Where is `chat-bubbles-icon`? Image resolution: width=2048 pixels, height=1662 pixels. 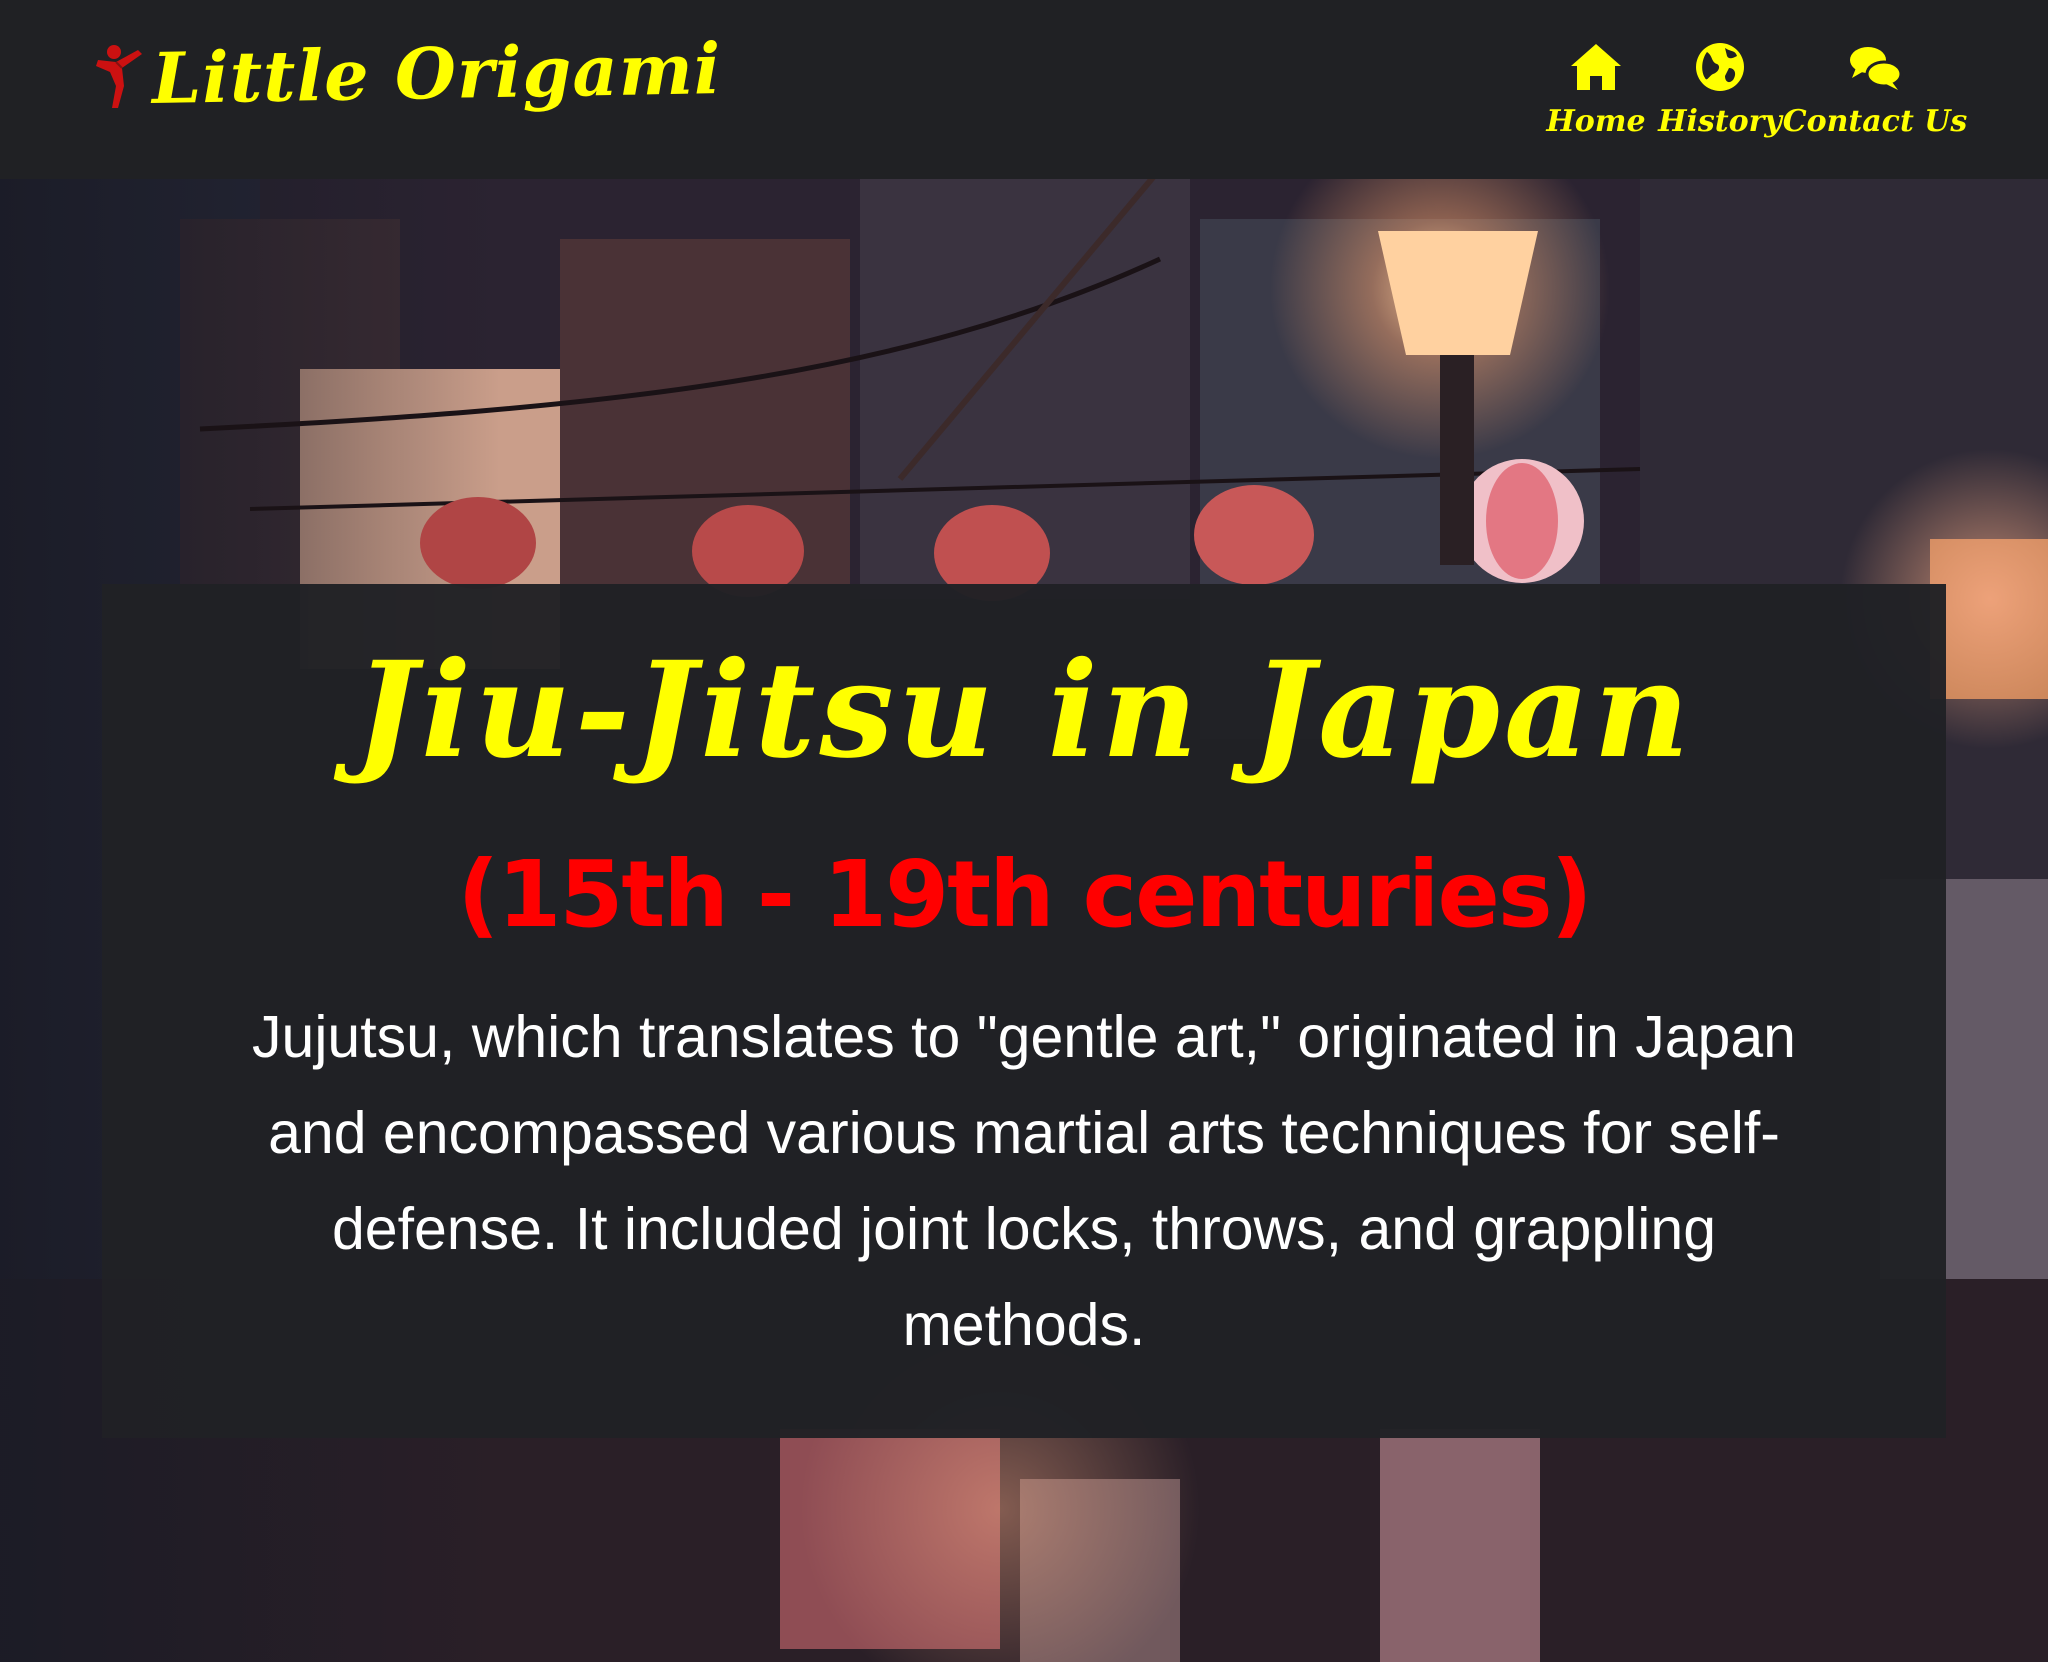
chat-bubbles-icon is located at coordinates (1876, 68).